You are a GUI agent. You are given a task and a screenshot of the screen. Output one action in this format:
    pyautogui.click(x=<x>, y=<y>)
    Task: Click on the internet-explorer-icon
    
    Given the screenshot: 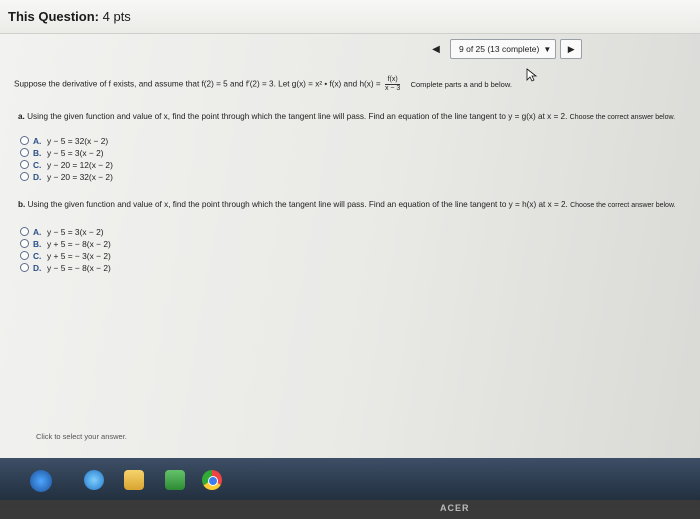 What is the action you would take?
    pyautogui.click(x=94, y=480)
    